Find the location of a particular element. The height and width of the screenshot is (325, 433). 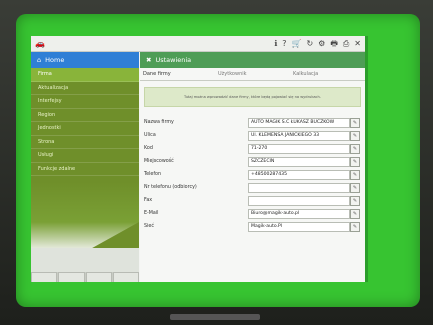

form-row-nr-telefonu-odbiorcy: Nr telefonu (odbiorcy) ✎ is located at coordinates (252, 187).